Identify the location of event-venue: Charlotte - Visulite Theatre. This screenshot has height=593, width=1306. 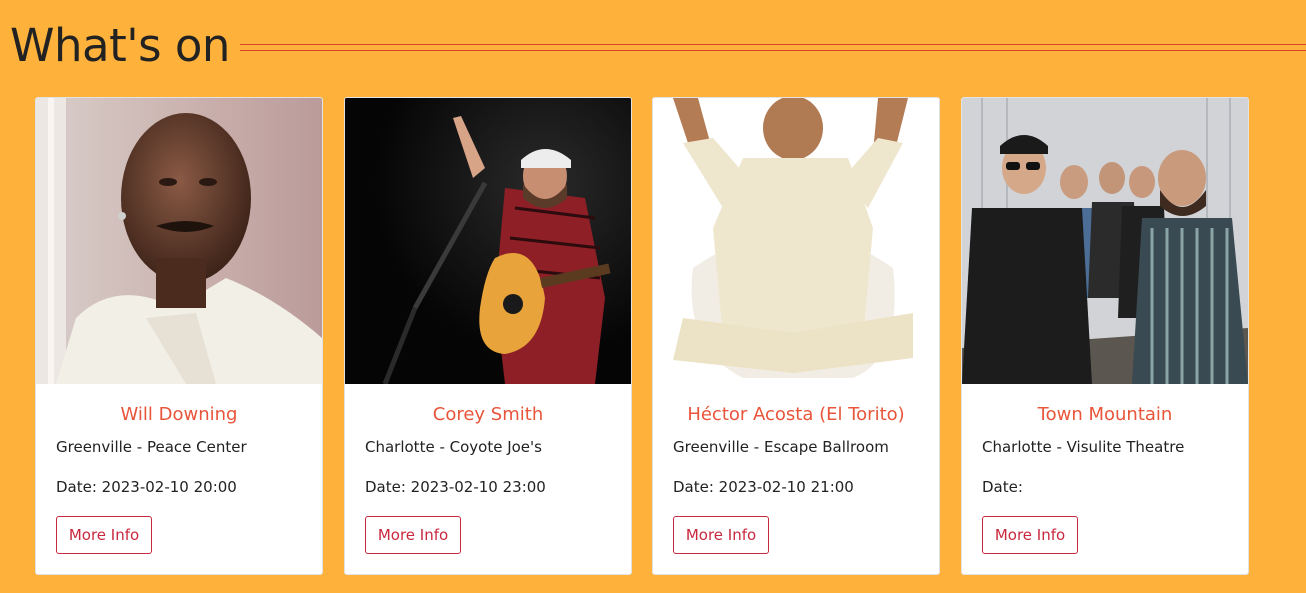
(1083, 447).